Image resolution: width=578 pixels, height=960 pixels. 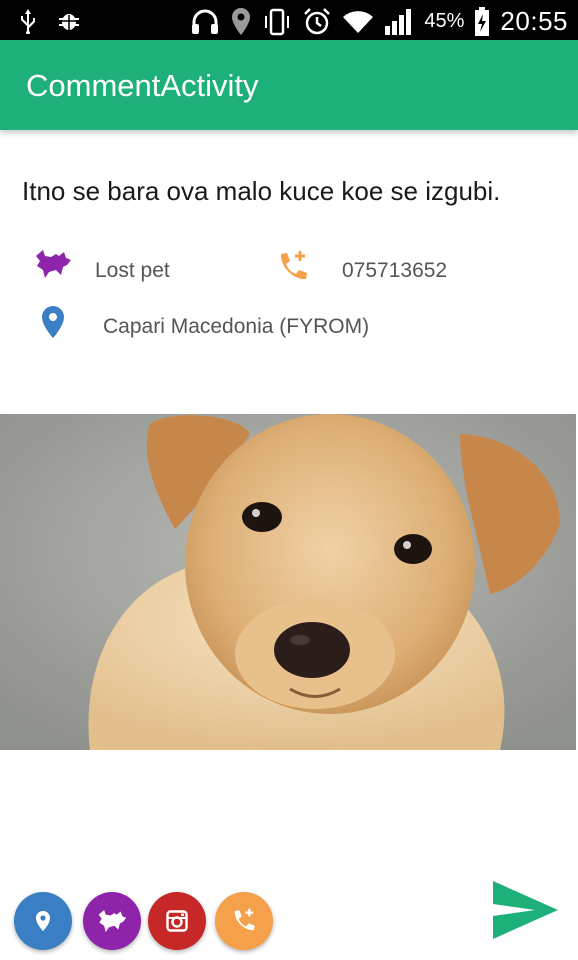 What do you see at coordinates (241, 22) in the screenshot?
I see `location-icon` at bounding box center [241, 22].